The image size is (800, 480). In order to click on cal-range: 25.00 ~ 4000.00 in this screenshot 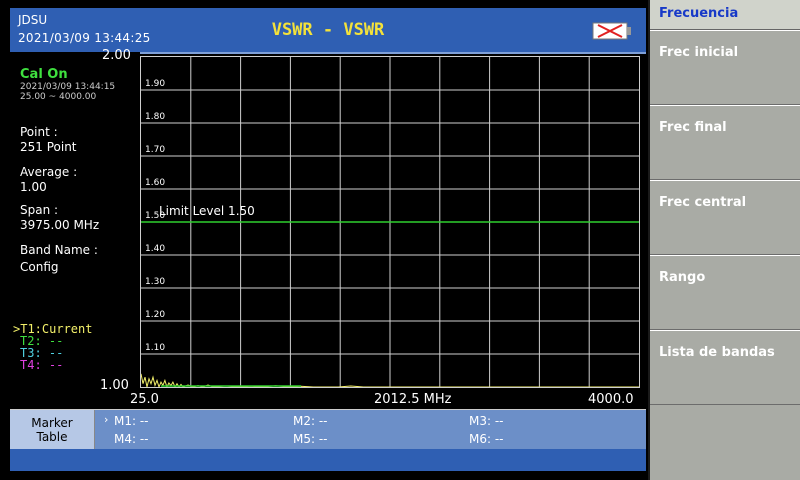, I will do `click(58, 97)`.